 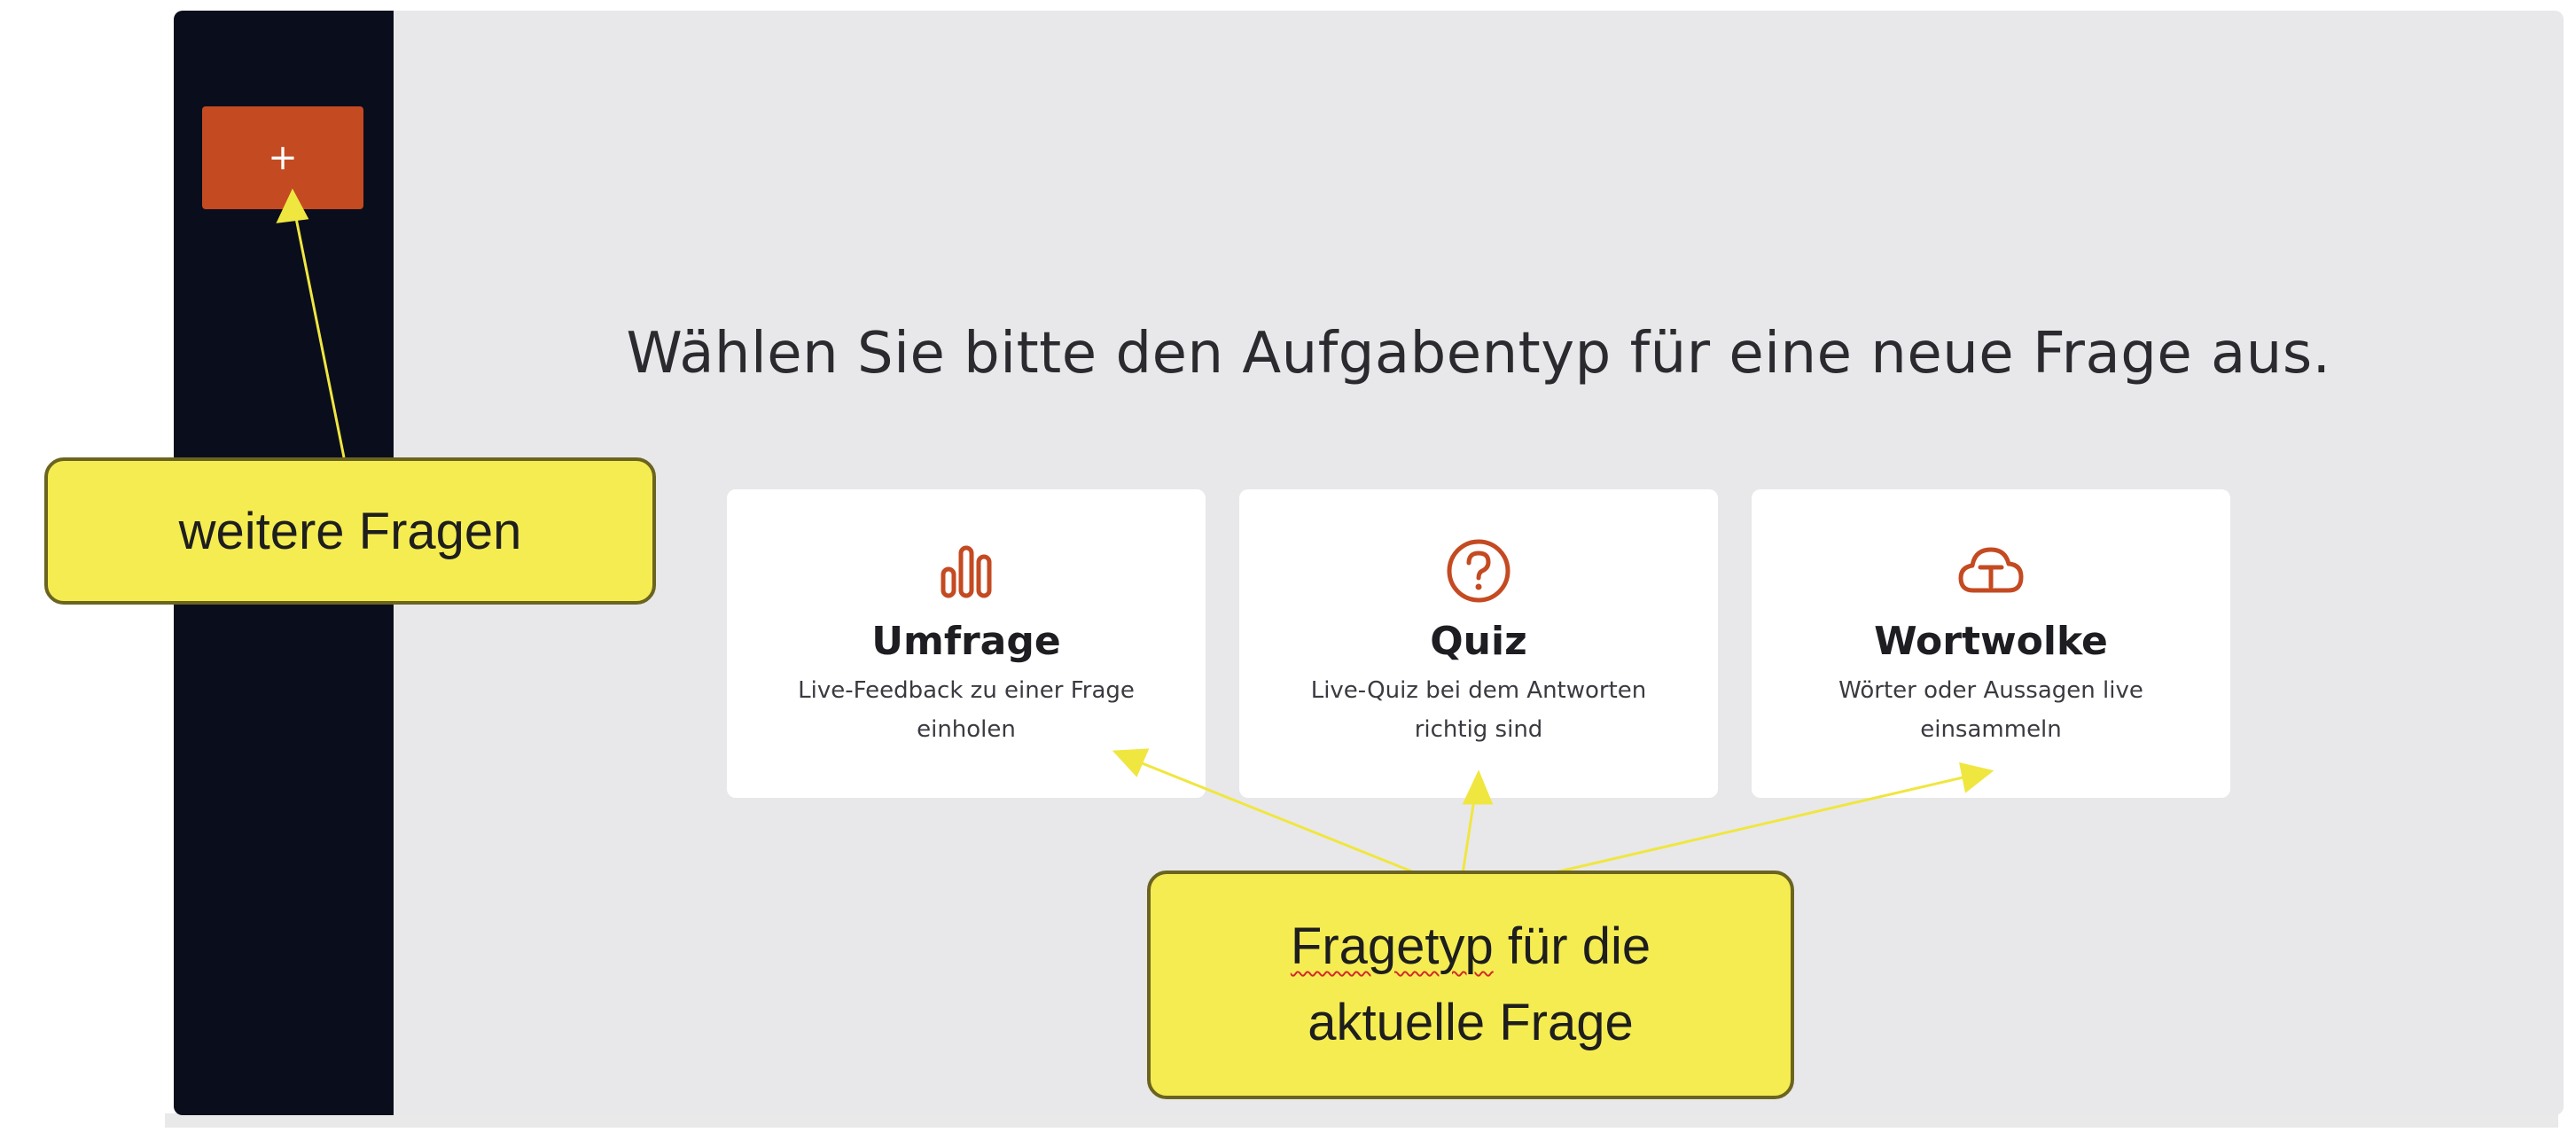 What do you see at coordinates (1572, 946) in the screenshot?
I see `callout-line-1-rest: für die` at bounding box center [1572, 946].